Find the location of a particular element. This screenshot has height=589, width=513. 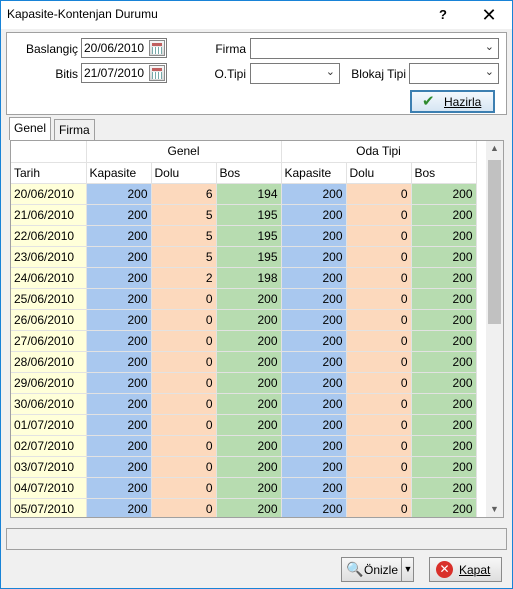

firma-select: ⌄ is located at coordinates (374, 48).